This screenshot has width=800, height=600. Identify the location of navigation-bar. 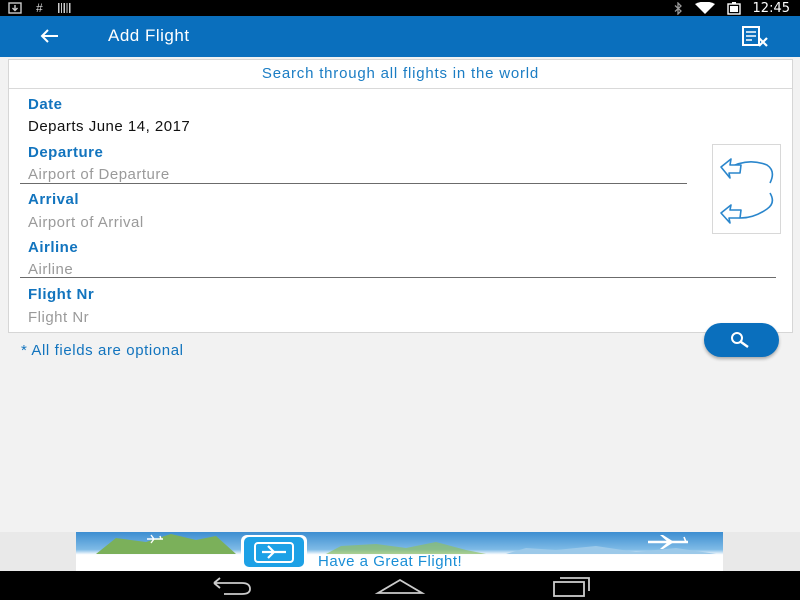
(400, 585).